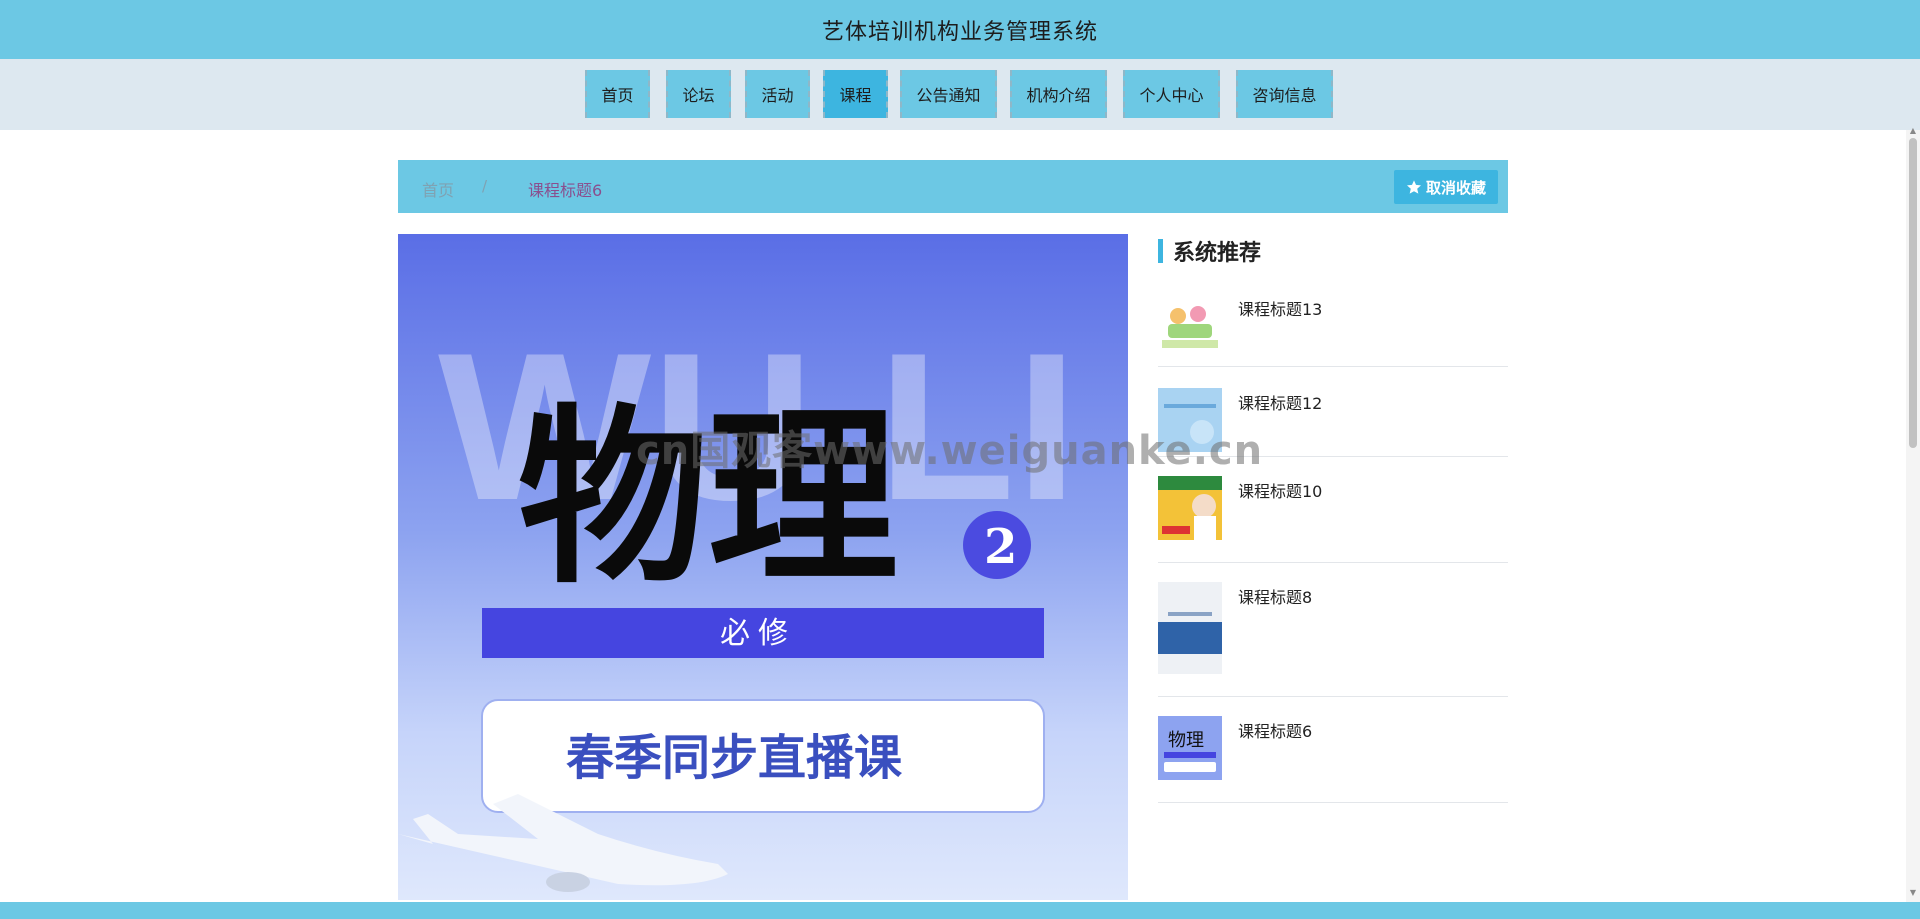 The image size is (1920, 919). Describe the element at coordinates (1280, 491) in the screenshot. I see `recommend-item-name: 课程标题10` at that location.